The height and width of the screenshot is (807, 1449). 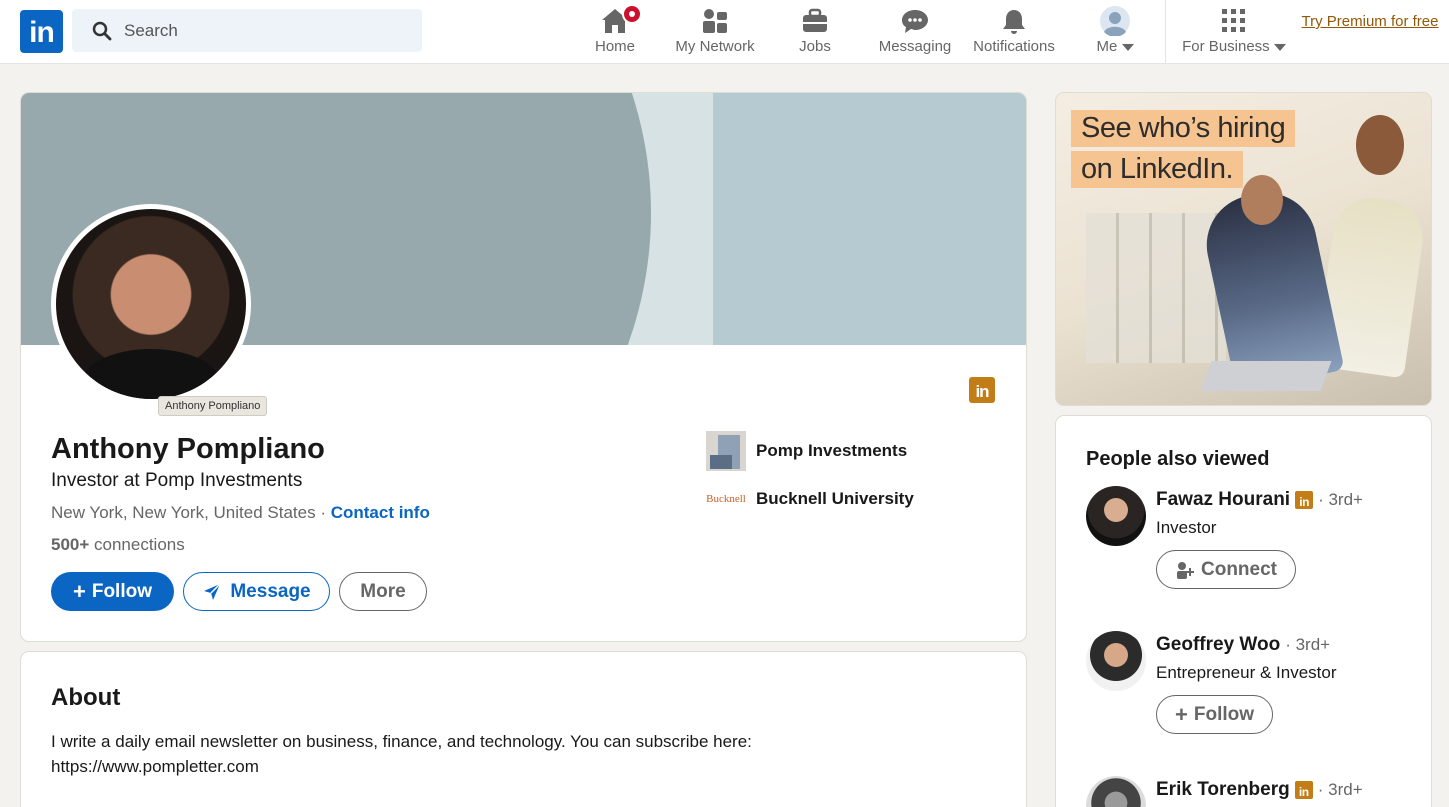 I want to click on person-title: Investor, so click(x=1186, y=527).